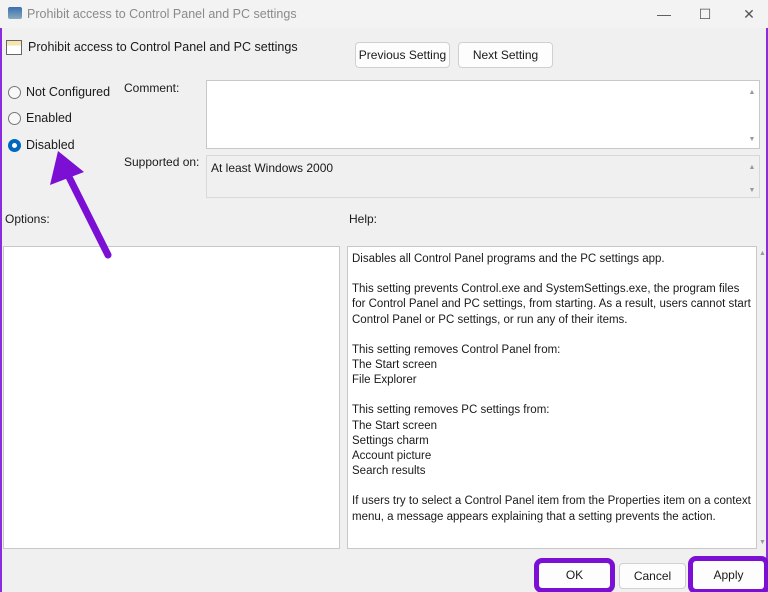  I want to click on annotation-arrow, so click(81, 205).